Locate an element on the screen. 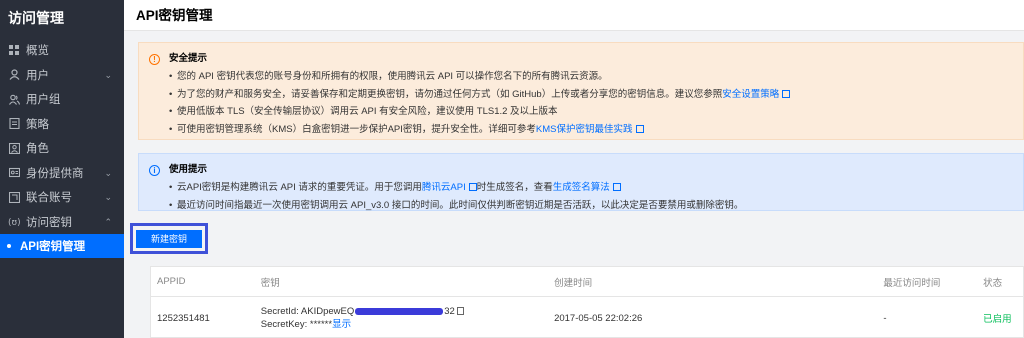 The width and height of the screenshot is (1024, 338). notice-text: 云API密钥是构建腾讯云 API 请求的重要凭证。用于您调用 is located at coordinates (299, 187).